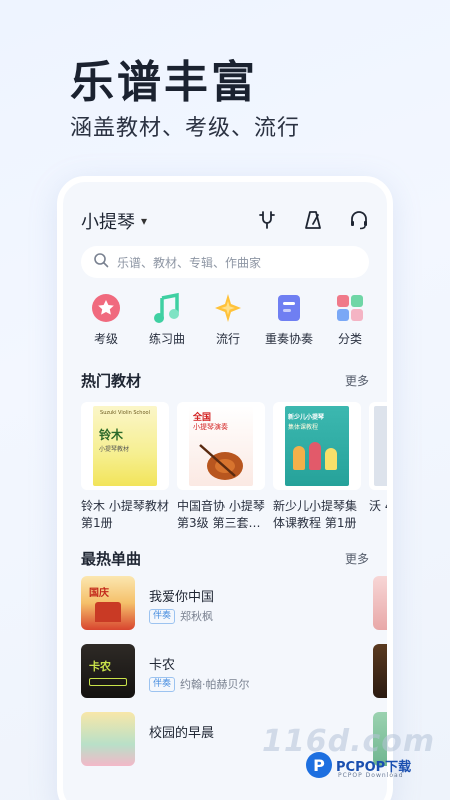 This screenshot has height=800, width=450. Describe the element at coordinates (215, 684) in the screenshot. I see `song-artist: 约翰·帕赫贝尔` at that location.